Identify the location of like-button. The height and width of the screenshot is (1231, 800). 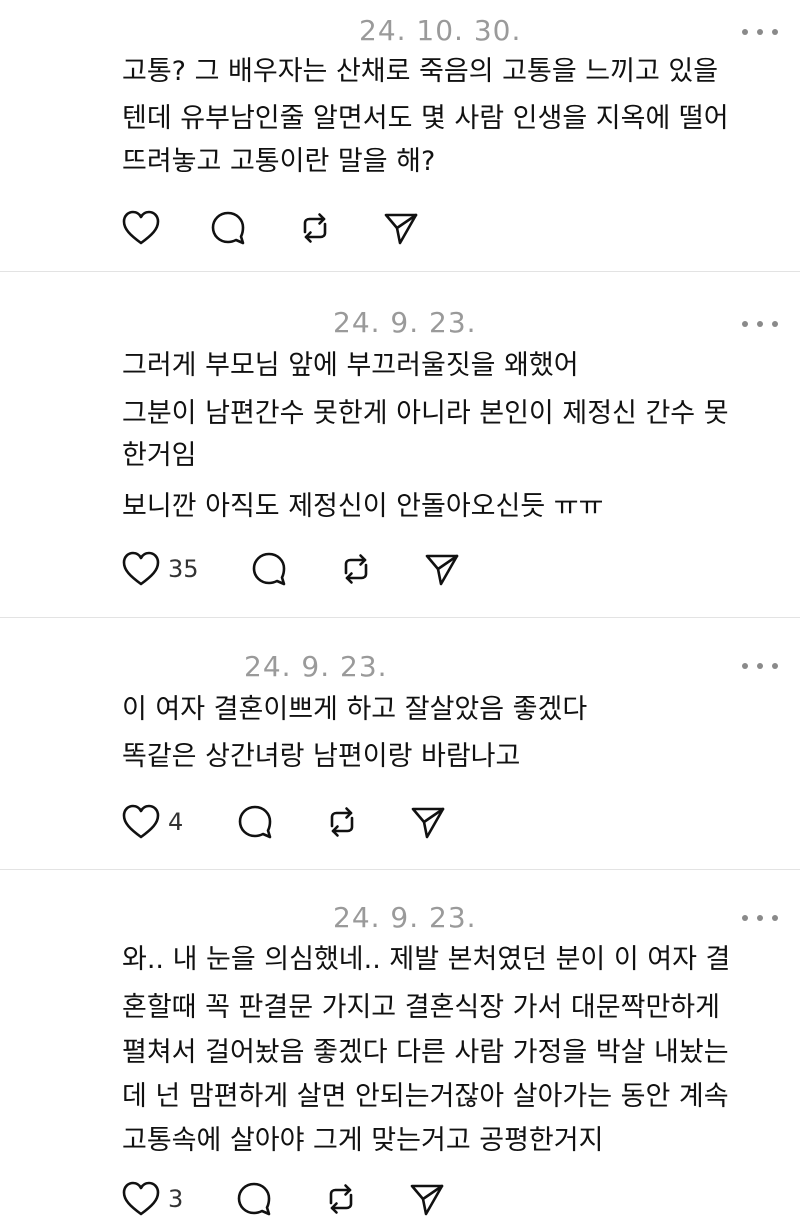
(145, 228).